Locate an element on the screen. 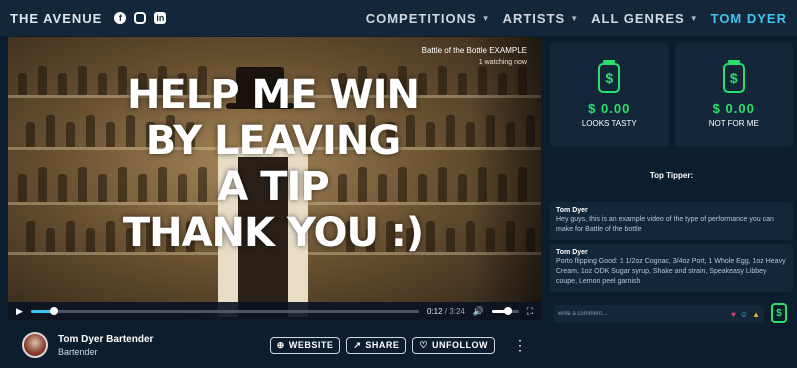 This screenshot has width=797, height=368. nav-all-genres: ALL GENRES ▼ is located at coordinates (644, 18).